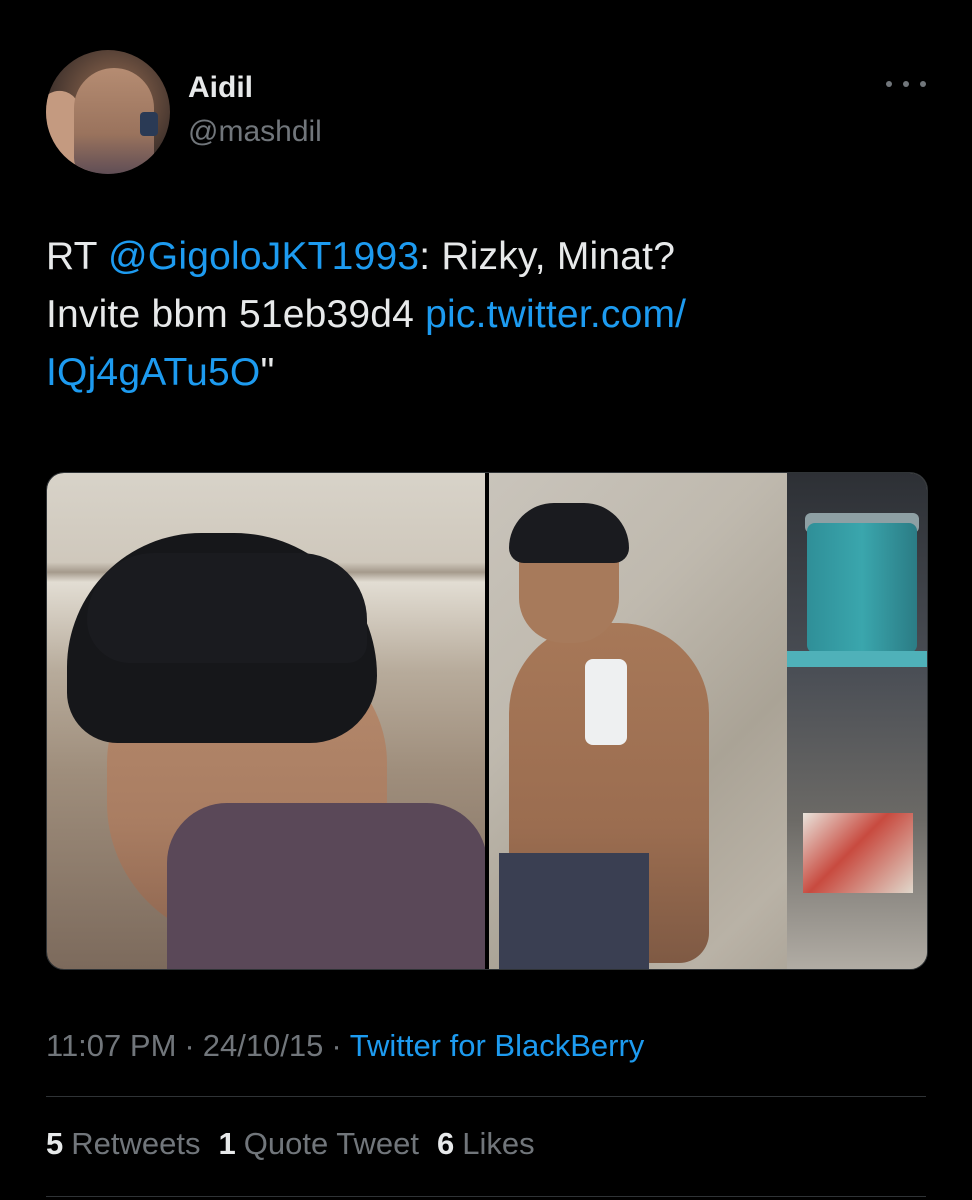  Describe the element at coordinates (445, 1143) in the screenshot. I see `likes-count: 6` at that location.